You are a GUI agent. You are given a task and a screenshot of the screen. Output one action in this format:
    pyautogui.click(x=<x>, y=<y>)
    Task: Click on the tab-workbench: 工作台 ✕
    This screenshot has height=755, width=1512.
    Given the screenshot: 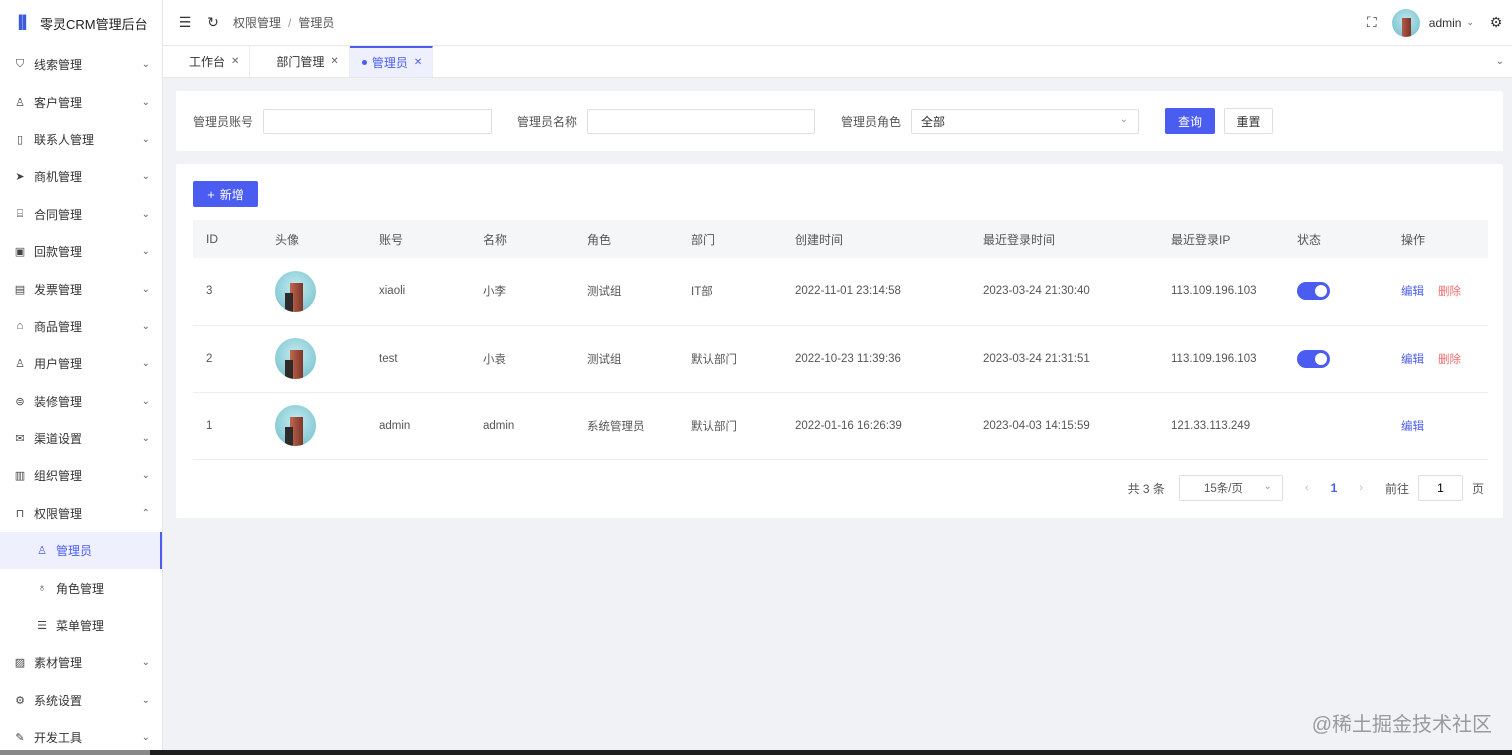 What is the action you would take?
    pyautogui.click(x=207, y=61)
    